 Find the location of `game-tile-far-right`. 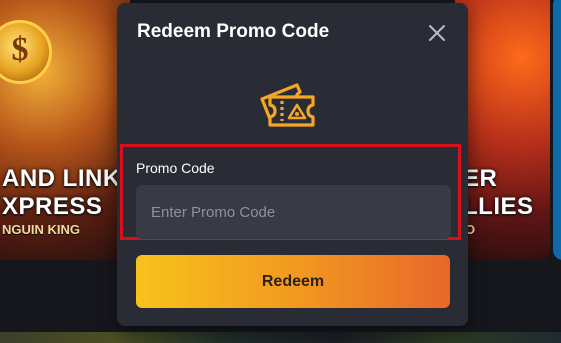

game-tile-far-right is located at coordinates (557, 130).